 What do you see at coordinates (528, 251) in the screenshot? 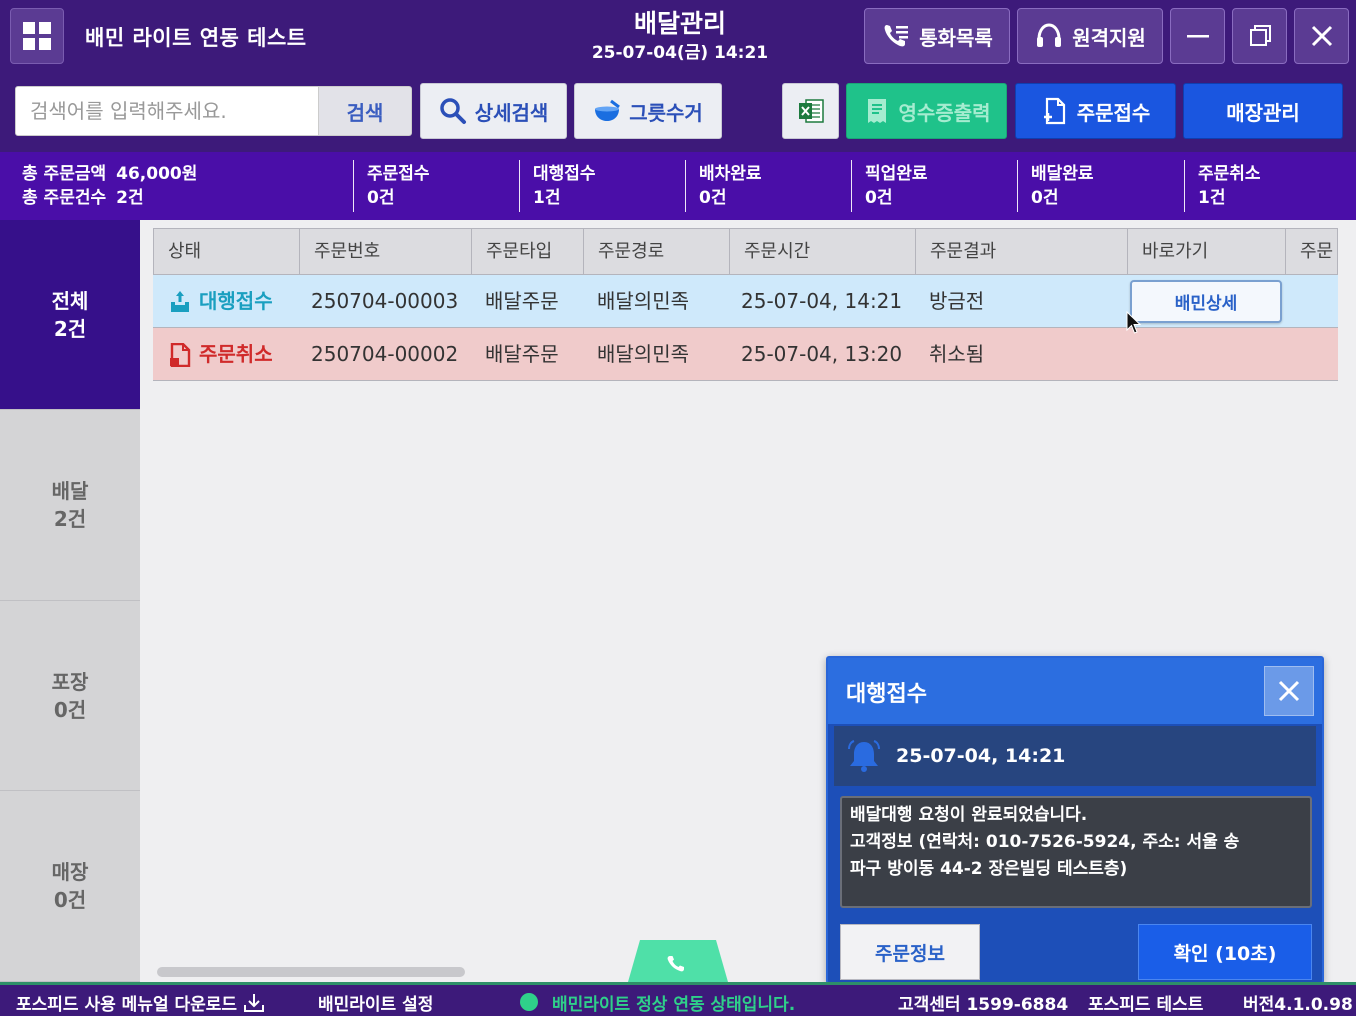
I see `col-header-type: 주문타입` at bounding box center [528, 251].